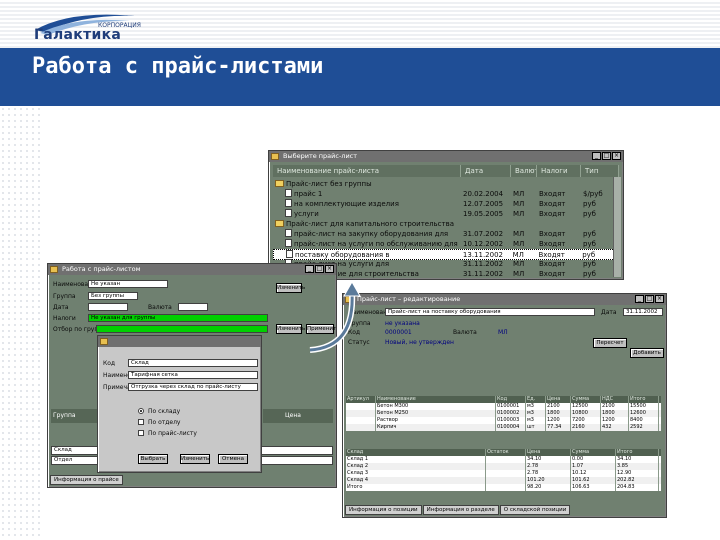  I want to click on tab-price-info: Информация о прайсе, so click(86, 480).